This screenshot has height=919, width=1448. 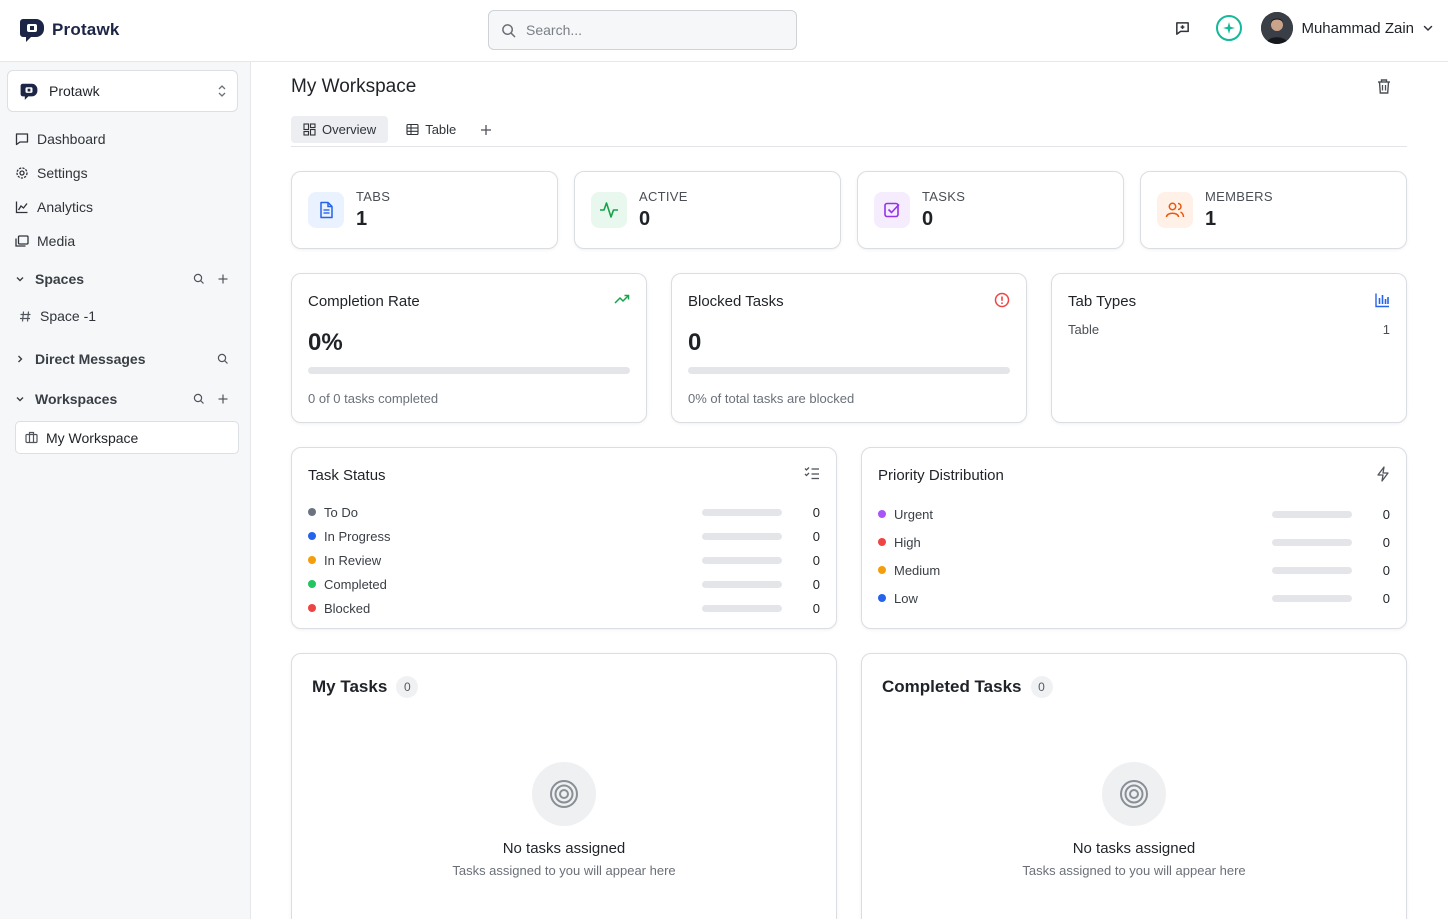 What do you see at coordinates (29, 91) in the screenshot?
I see `protawk-logo-icon` at bounding box center [29, 91].